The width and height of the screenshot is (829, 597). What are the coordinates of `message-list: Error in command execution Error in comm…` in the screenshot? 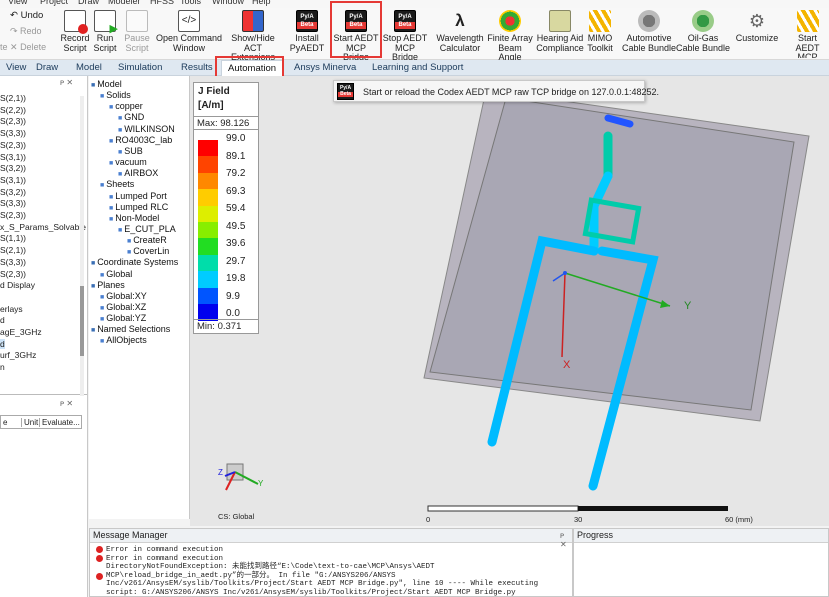 It's located at (331, 571).